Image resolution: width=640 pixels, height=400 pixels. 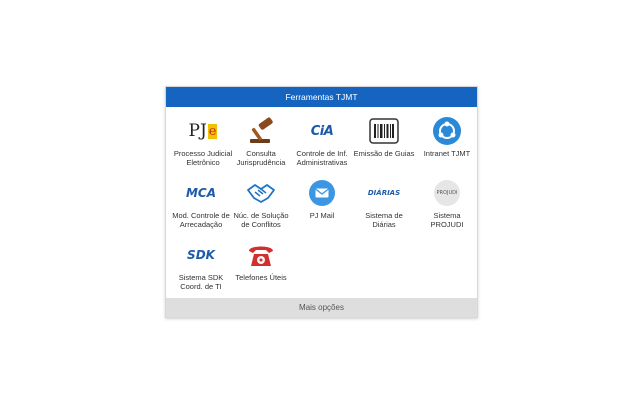 I want to click on diarias-logo-icon: DIÁRIAS, so click(x=384, y=193).